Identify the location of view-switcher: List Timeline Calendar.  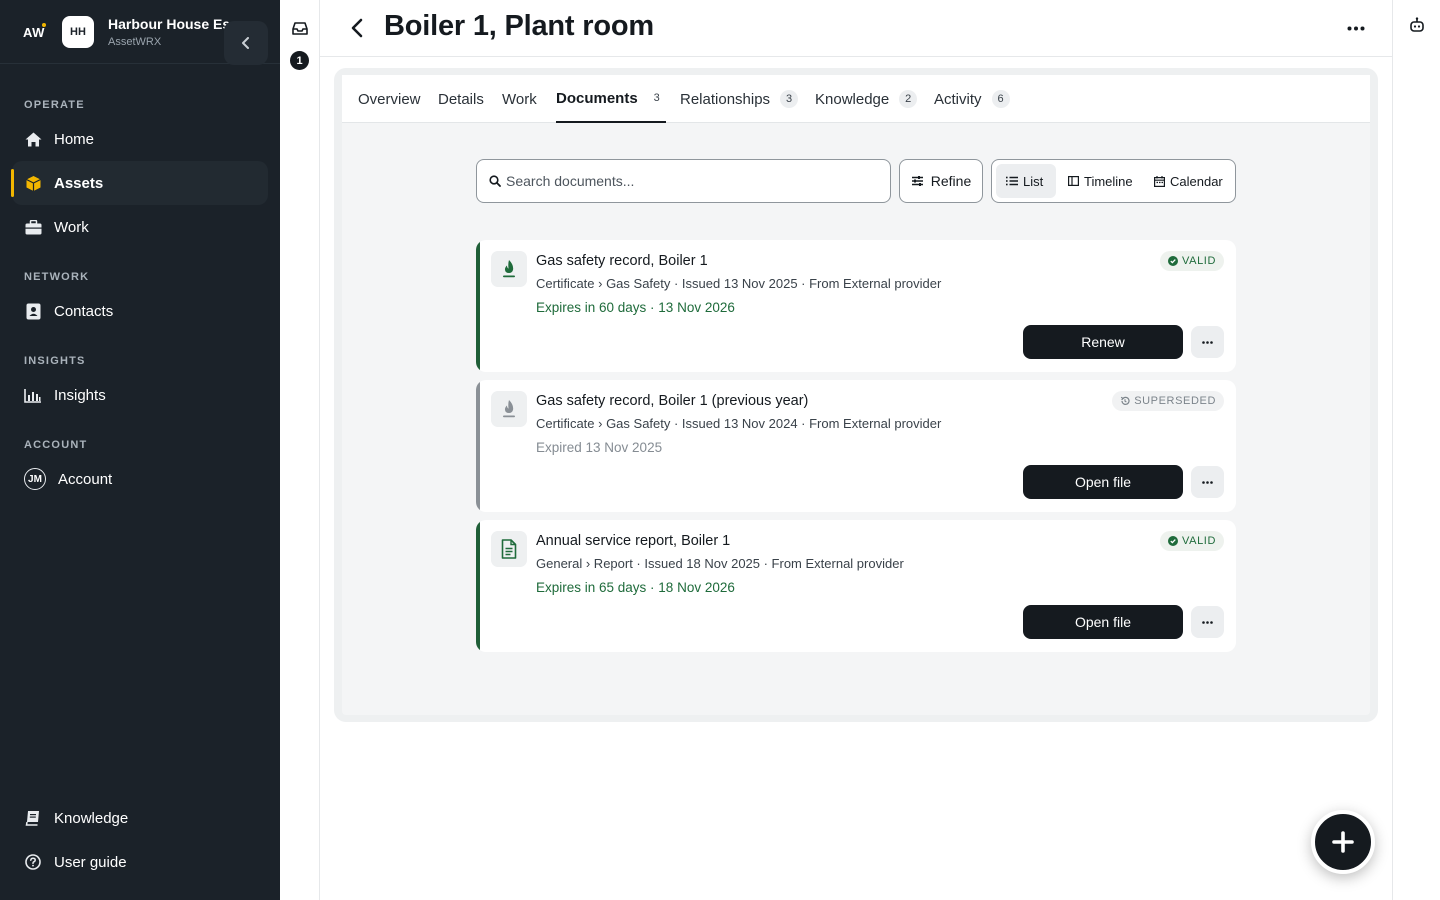
(1113, 181).